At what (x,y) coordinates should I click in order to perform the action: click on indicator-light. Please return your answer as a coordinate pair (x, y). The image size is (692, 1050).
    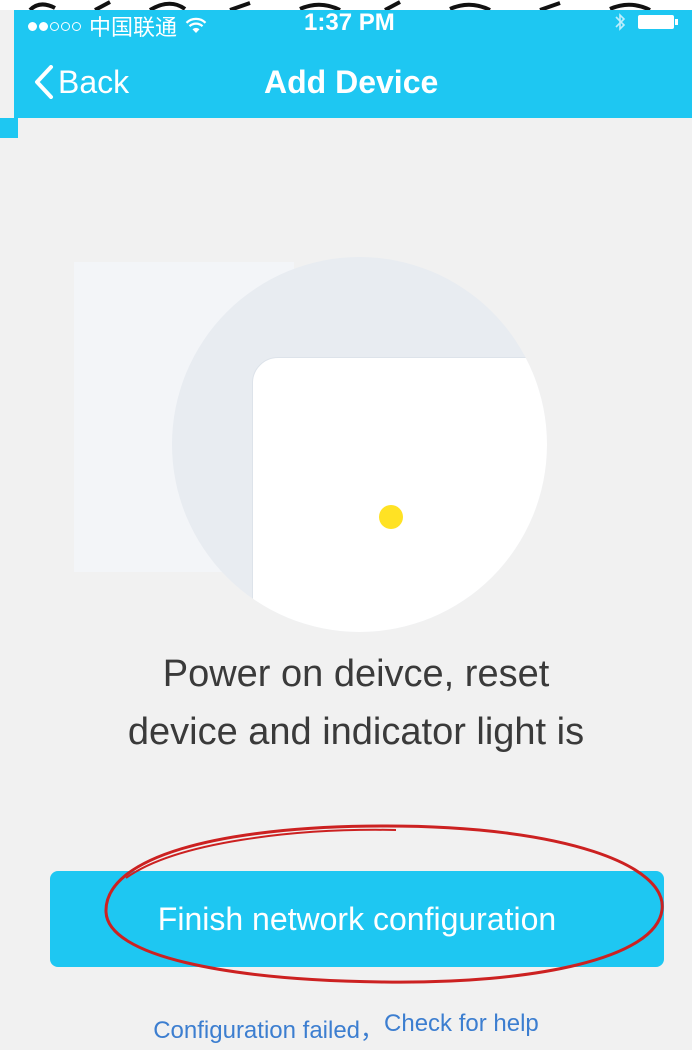
    Looking at the image, I should click on (391, 517).